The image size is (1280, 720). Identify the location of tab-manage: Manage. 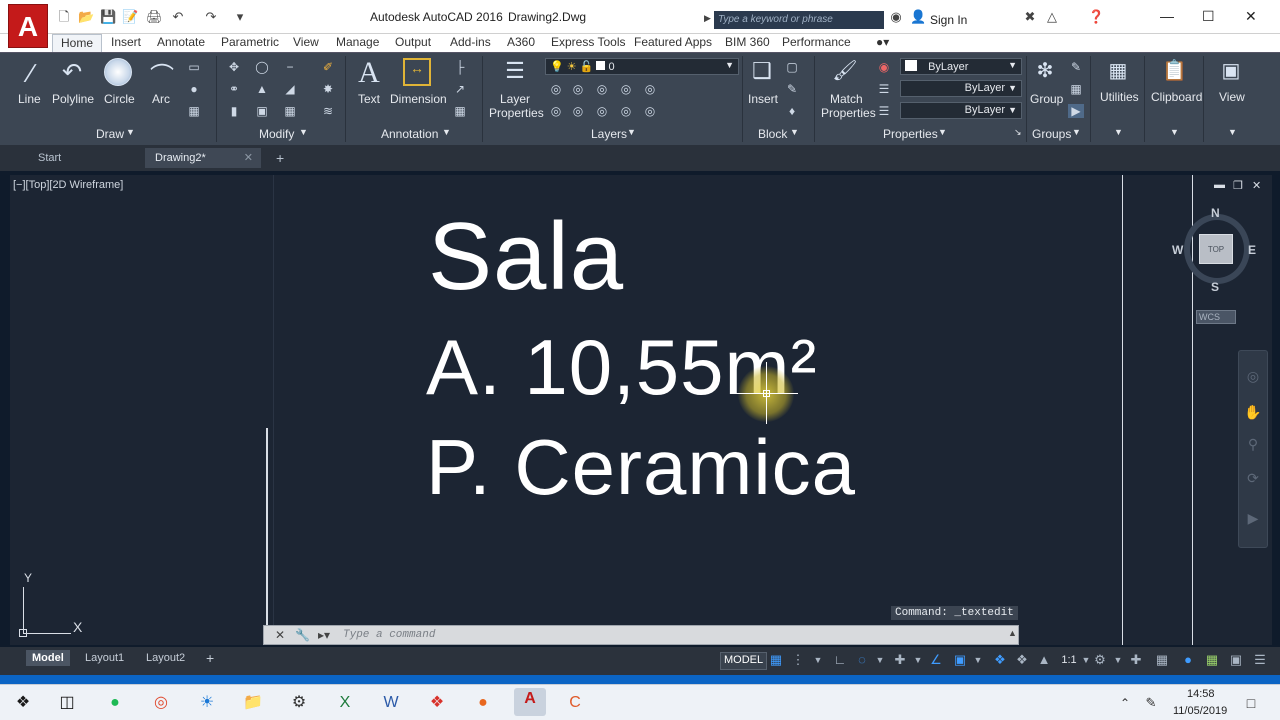
(357, 43).